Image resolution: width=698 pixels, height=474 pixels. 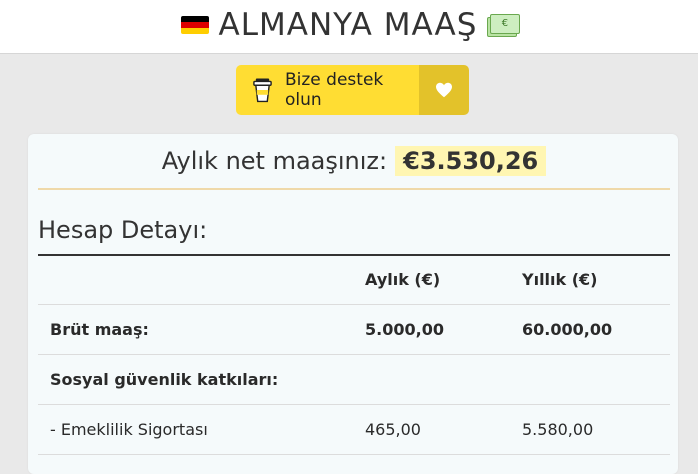 I want to click on row-label: Sosyal güvenlik katkıları:, so click(x=201, y=379).